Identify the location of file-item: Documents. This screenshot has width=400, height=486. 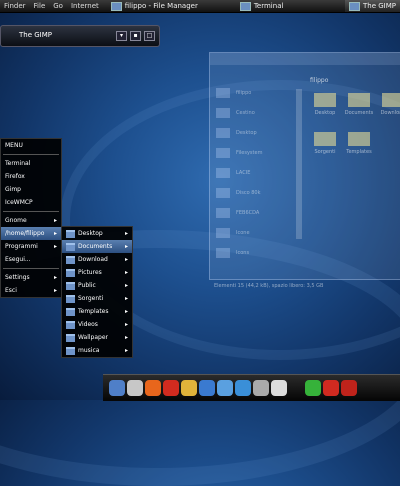
(359, 104).